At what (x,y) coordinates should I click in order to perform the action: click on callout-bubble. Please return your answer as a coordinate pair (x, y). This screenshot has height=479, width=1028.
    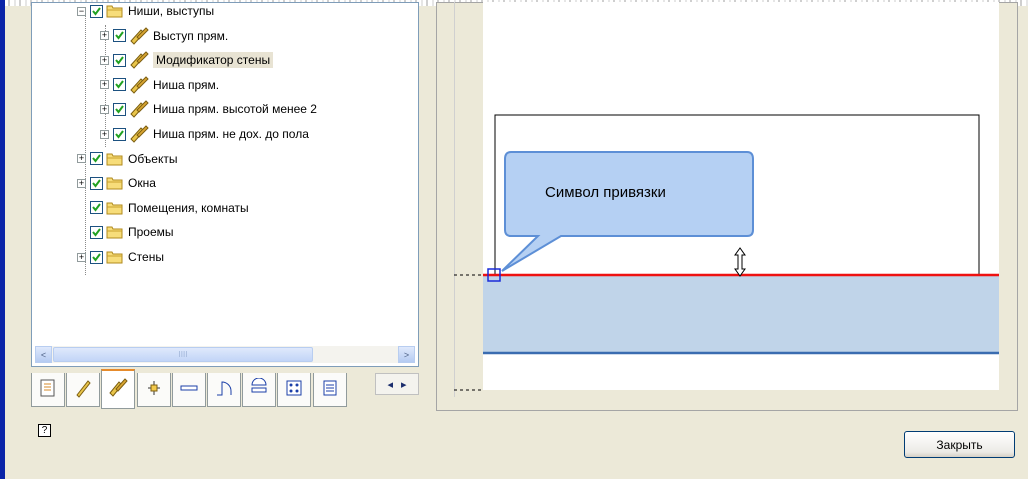
    Looking at the image, I should click on (627, 211).